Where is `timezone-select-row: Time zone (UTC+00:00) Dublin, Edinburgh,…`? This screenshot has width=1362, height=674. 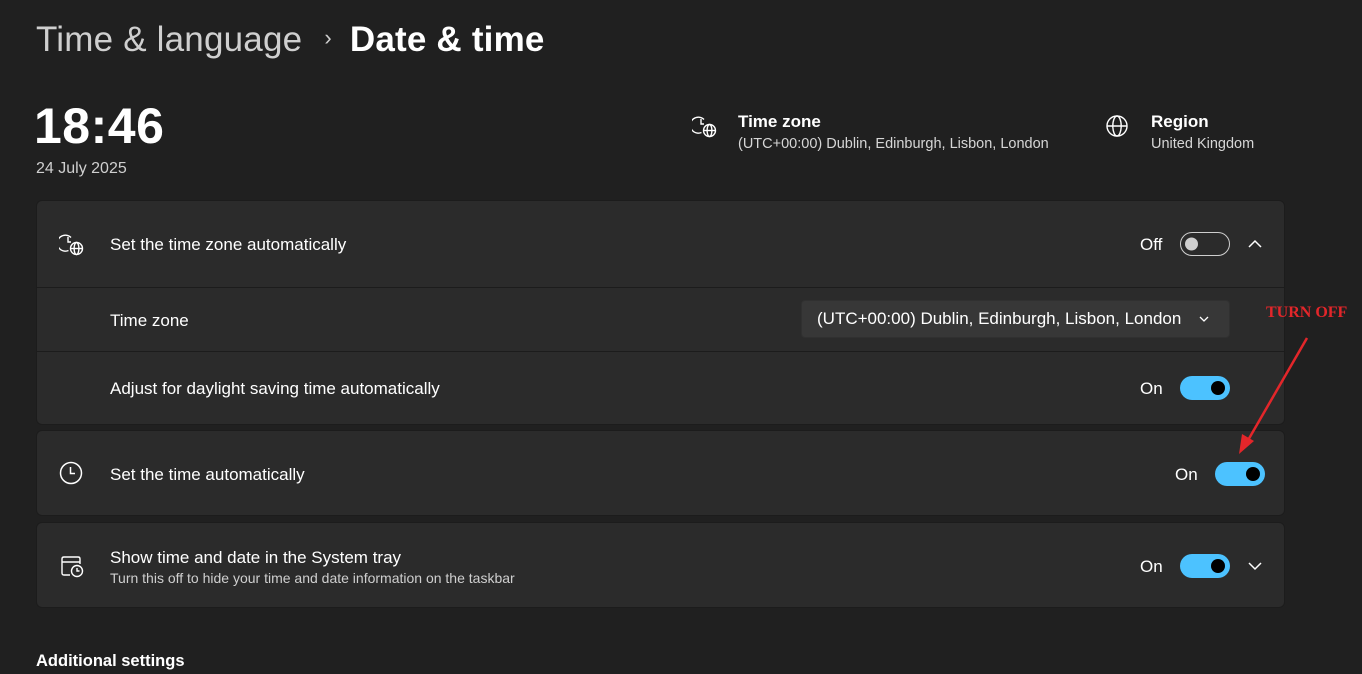
timezone-select-row: Time zone (UTC+00:00) Dublin, Edinburgh,… is located at coordinates (660, 319).